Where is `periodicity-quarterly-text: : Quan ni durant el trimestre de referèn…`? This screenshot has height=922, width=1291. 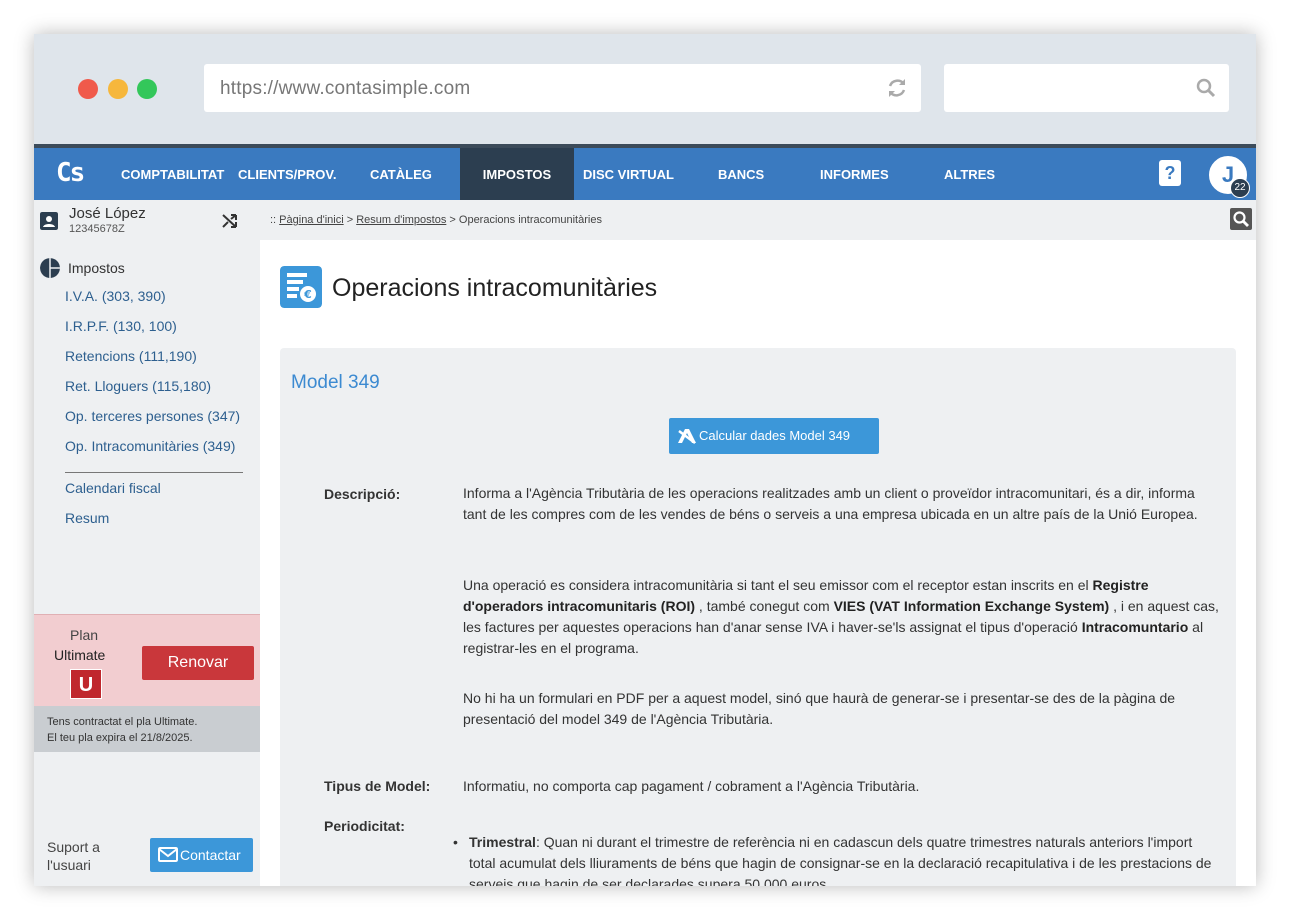
periodicity-quarterly-text: : Quan ni durant el trimestre de referèn… is located at coordinates (840, 860).